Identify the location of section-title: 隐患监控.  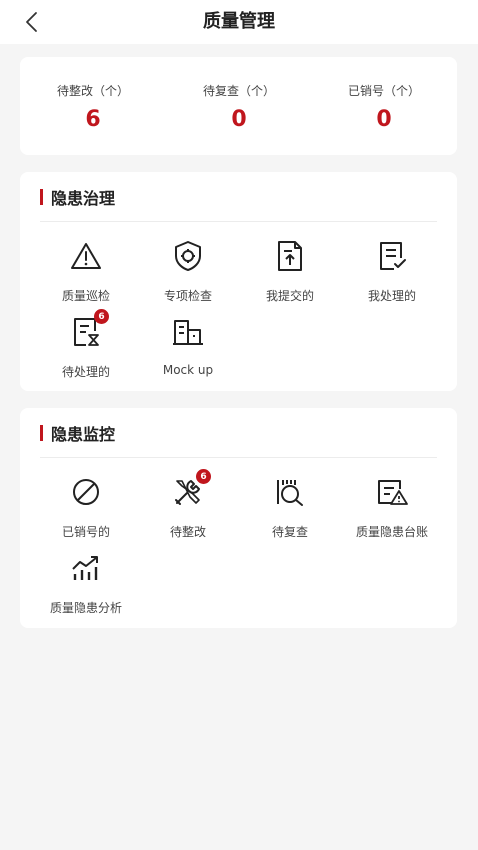
(83, 434).